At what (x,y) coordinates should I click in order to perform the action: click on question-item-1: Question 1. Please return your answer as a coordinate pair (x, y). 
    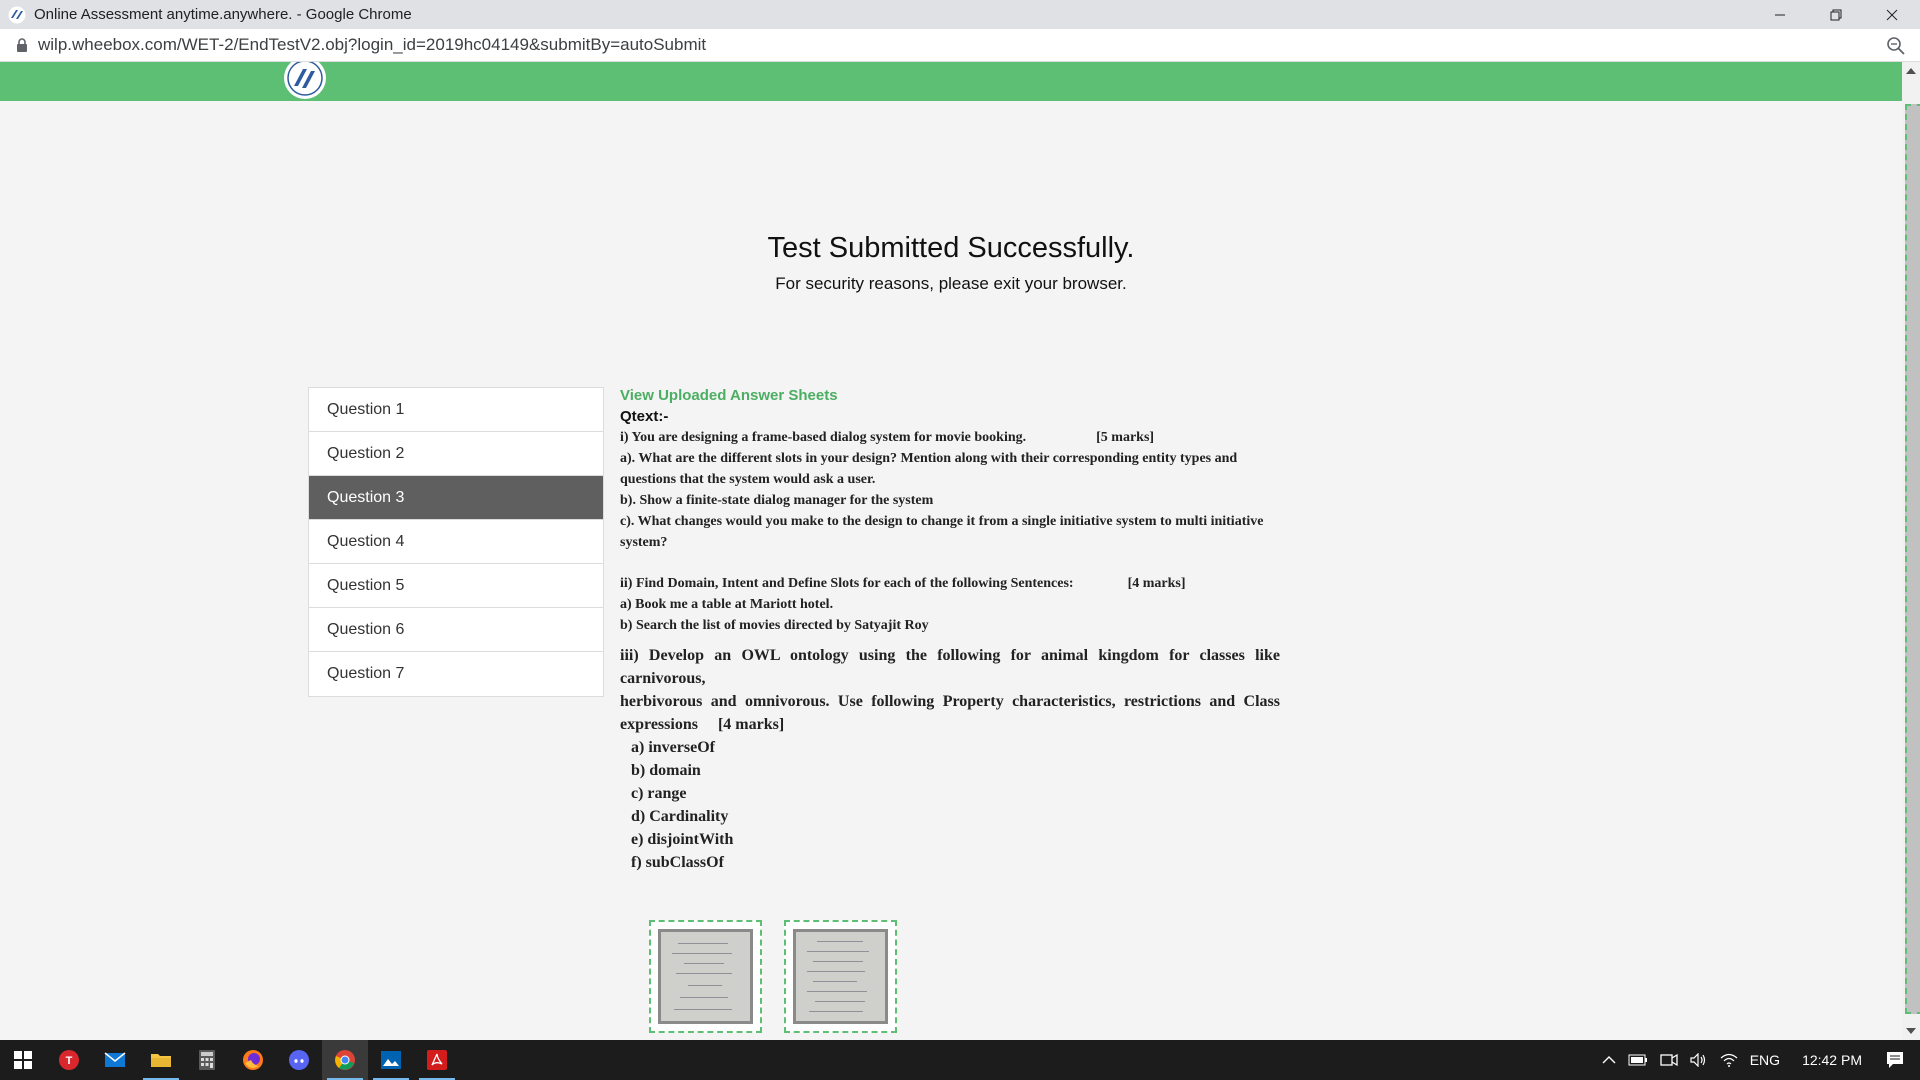
    Looking at the image, I should click on (456, 410).